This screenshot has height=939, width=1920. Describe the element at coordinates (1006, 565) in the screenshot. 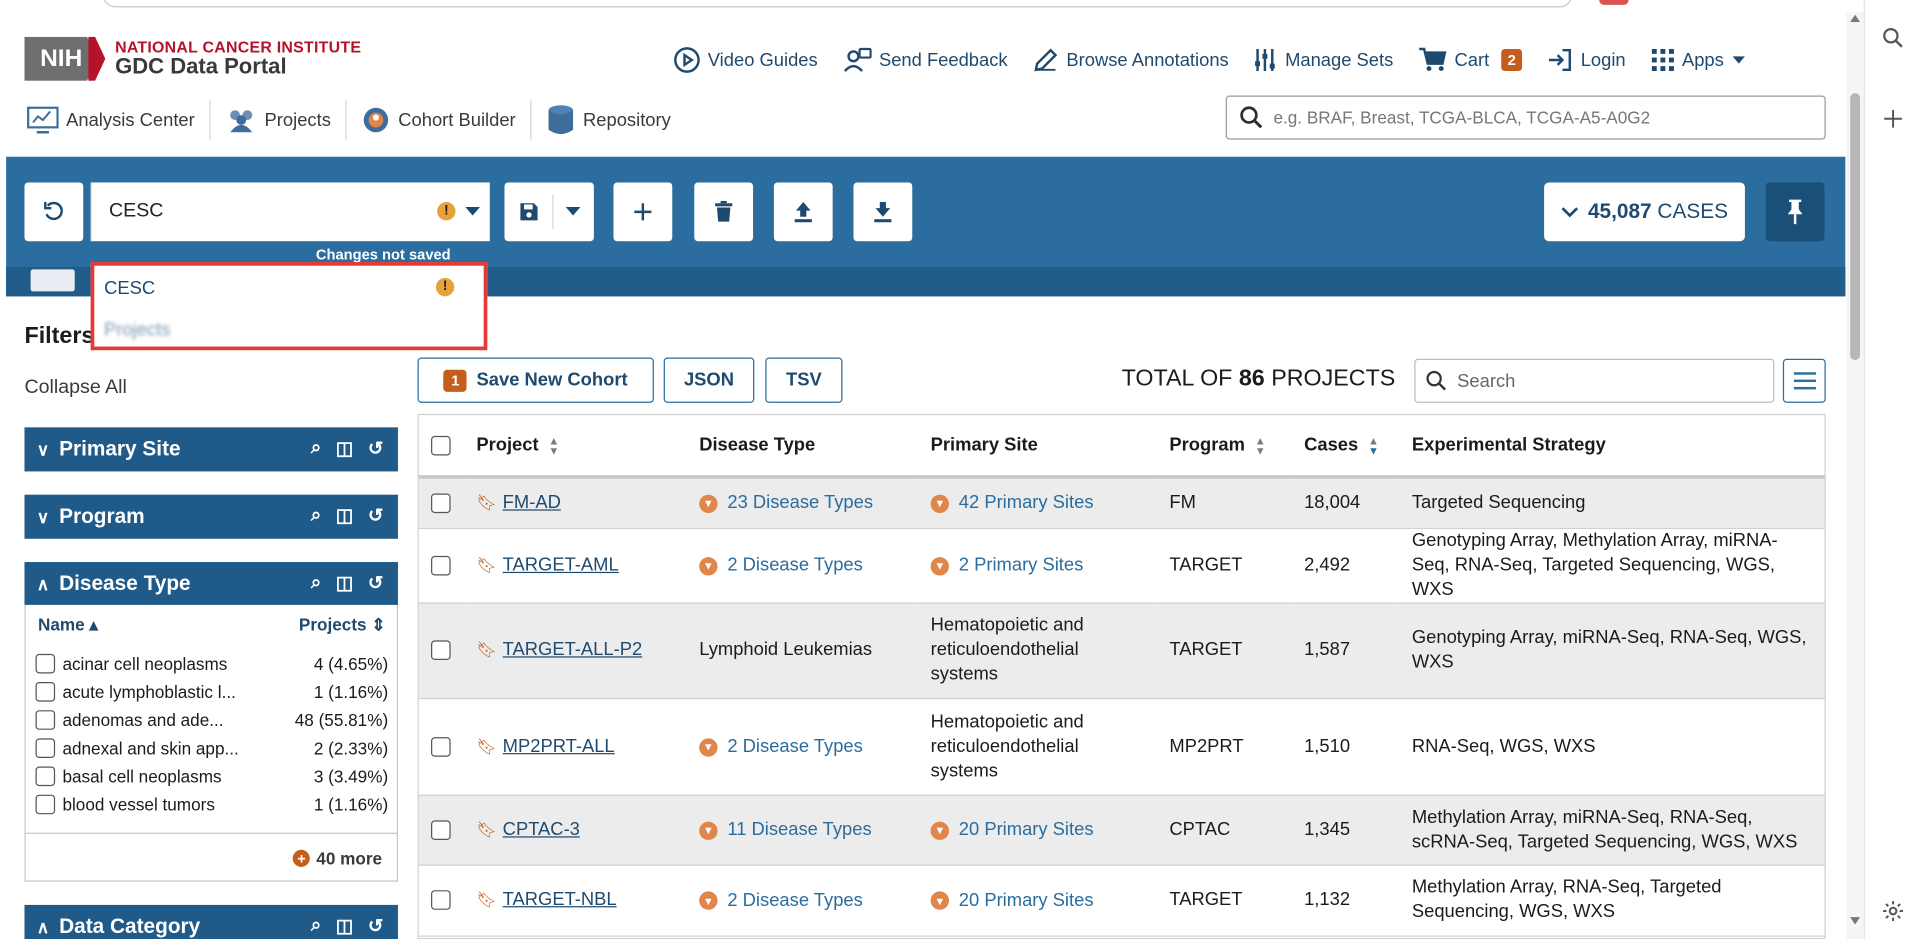

I see `primary-sites-expander: ▼ 2 Primary Sites` at that location.